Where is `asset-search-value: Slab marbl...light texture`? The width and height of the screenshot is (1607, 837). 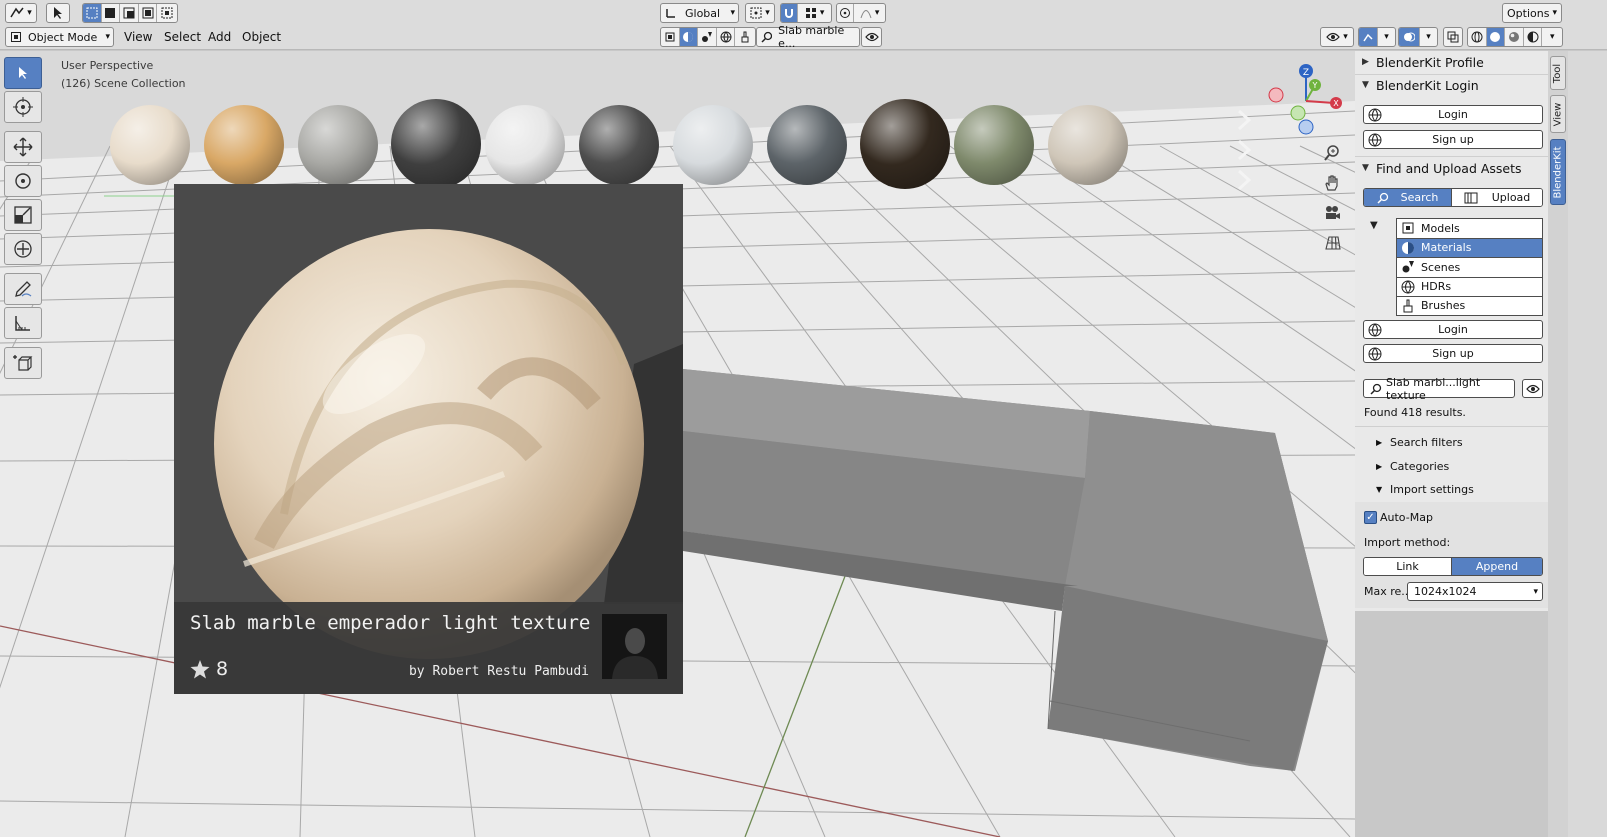 asset-search-value: Slab marbl...light texture is located at coordinates (1433, 388).